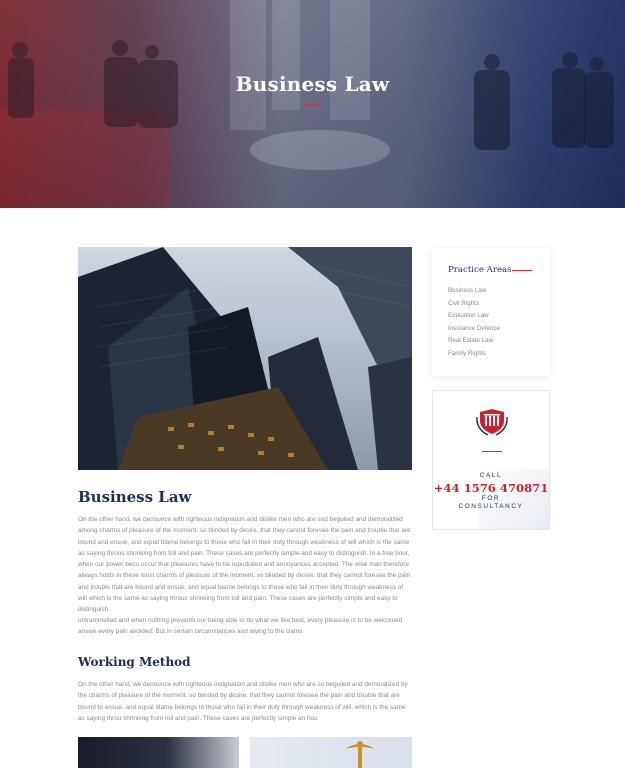 The width and height of the screenshot is (625, 768). What do you see at coordinates (134, 662) in the screenshot?
I see `working-method-heading: Working Method` at bounding box center [134, 662].